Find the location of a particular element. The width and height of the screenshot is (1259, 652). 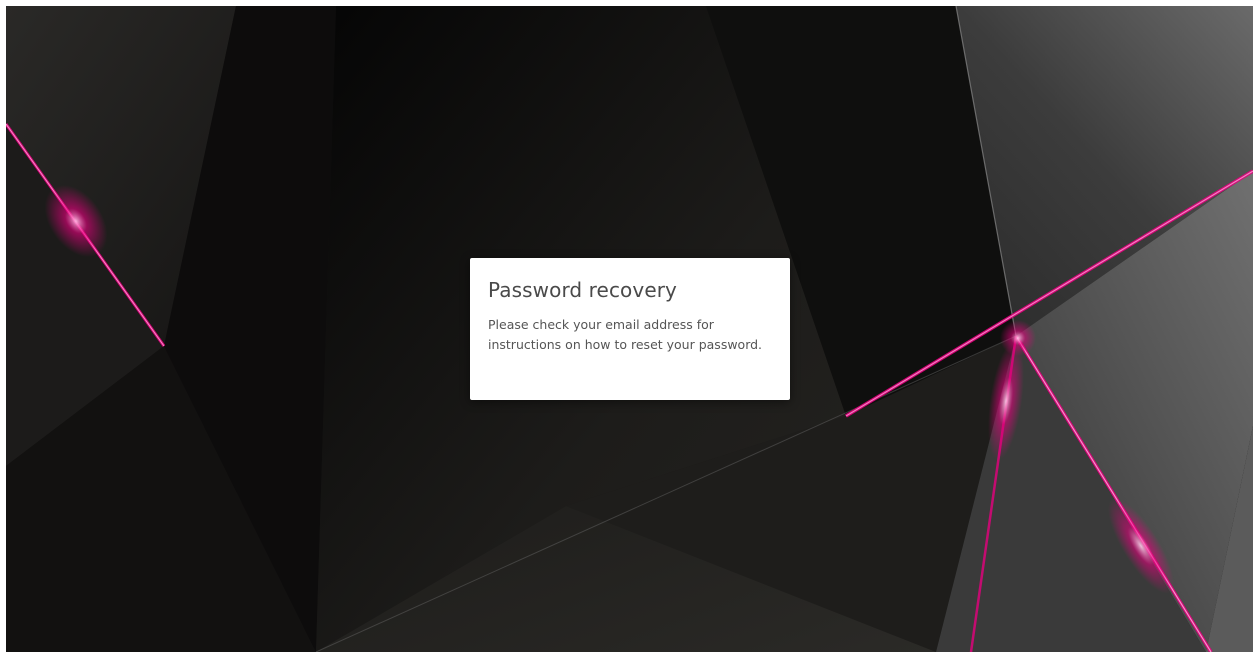

dialog-title: Password recovery is located at coordinates (582, 290).